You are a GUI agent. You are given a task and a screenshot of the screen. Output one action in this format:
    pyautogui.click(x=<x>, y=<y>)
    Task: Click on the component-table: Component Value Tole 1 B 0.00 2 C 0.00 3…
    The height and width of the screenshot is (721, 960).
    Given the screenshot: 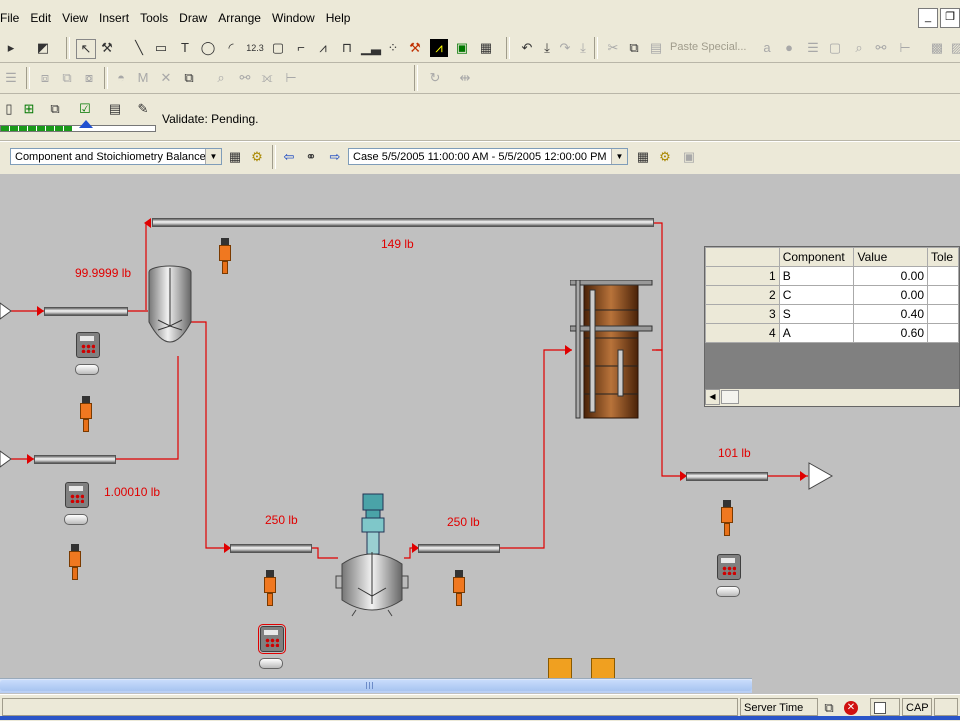 What is the action you would take?
    pyautogui.click(x=832, y=326)
    